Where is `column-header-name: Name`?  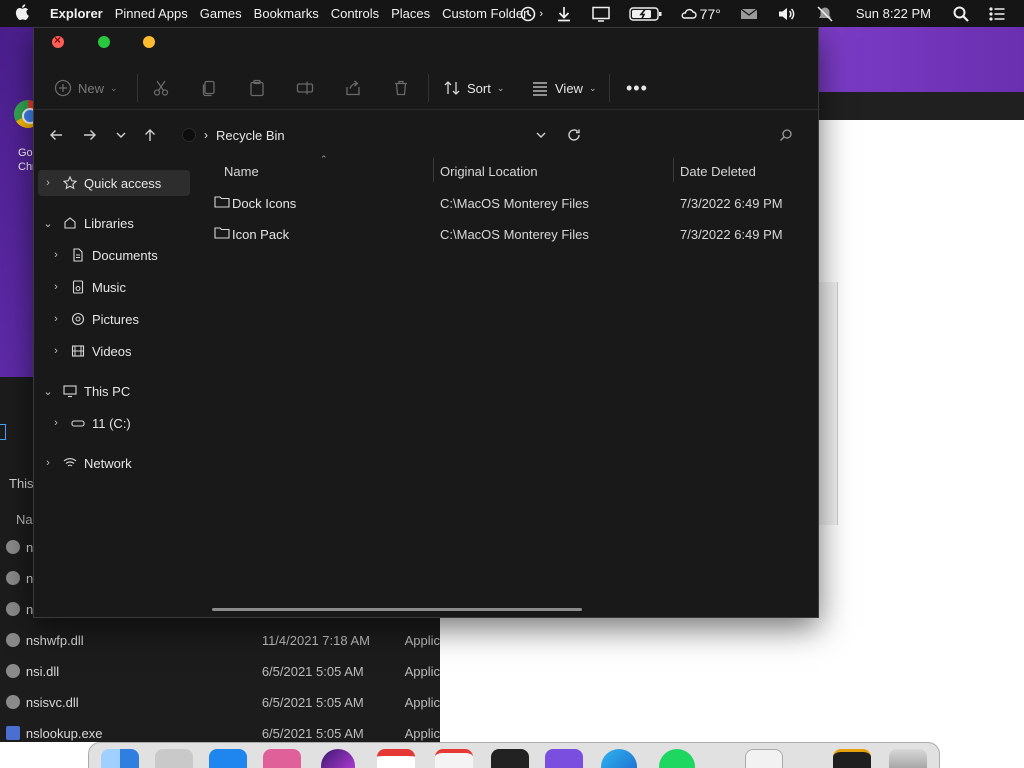
column-header-name: Name is located at coordinates (241, 171).